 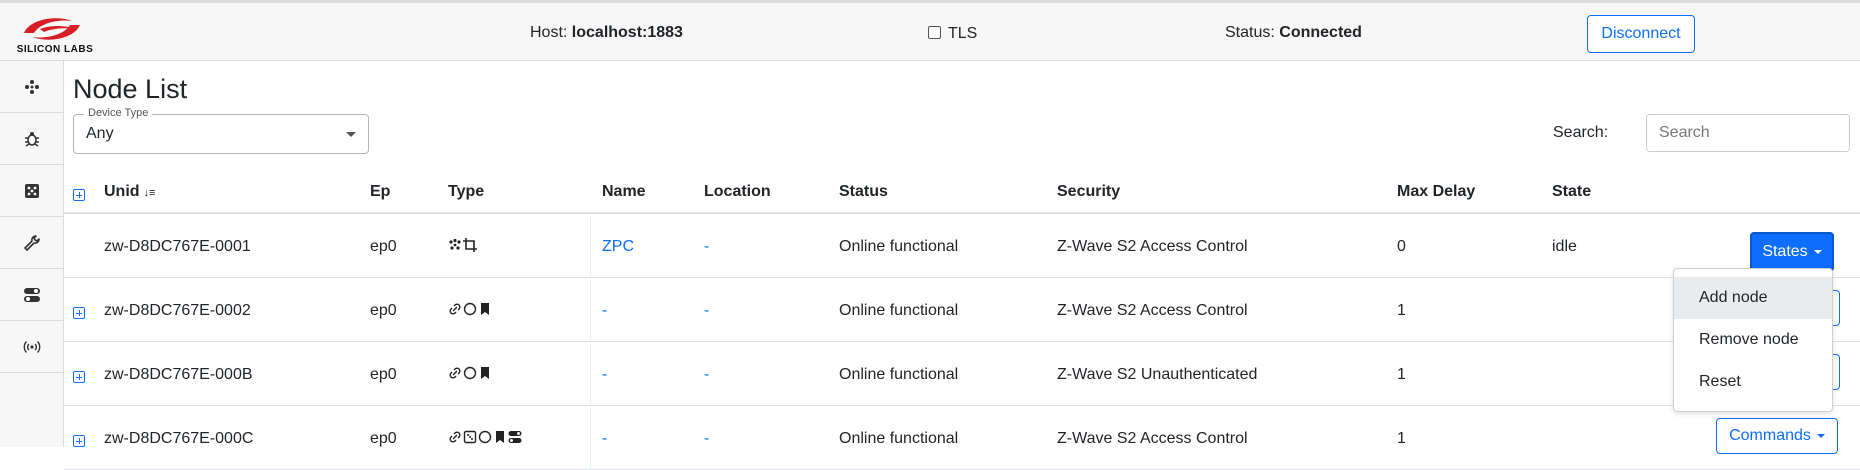 I want to click on sidebar-item-debug, so click(x=31, y=139).